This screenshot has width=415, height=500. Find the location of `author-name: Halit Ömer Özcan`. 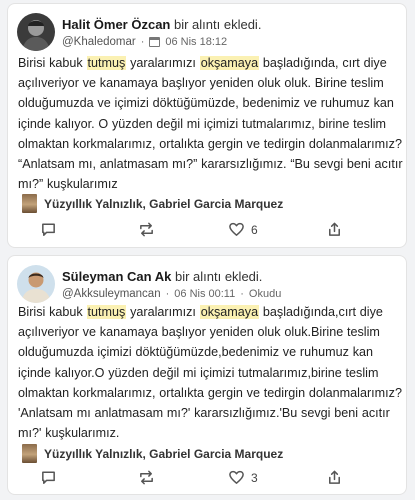

author-name: Halit Ömer Özcan is located at coordinates (116, 24).